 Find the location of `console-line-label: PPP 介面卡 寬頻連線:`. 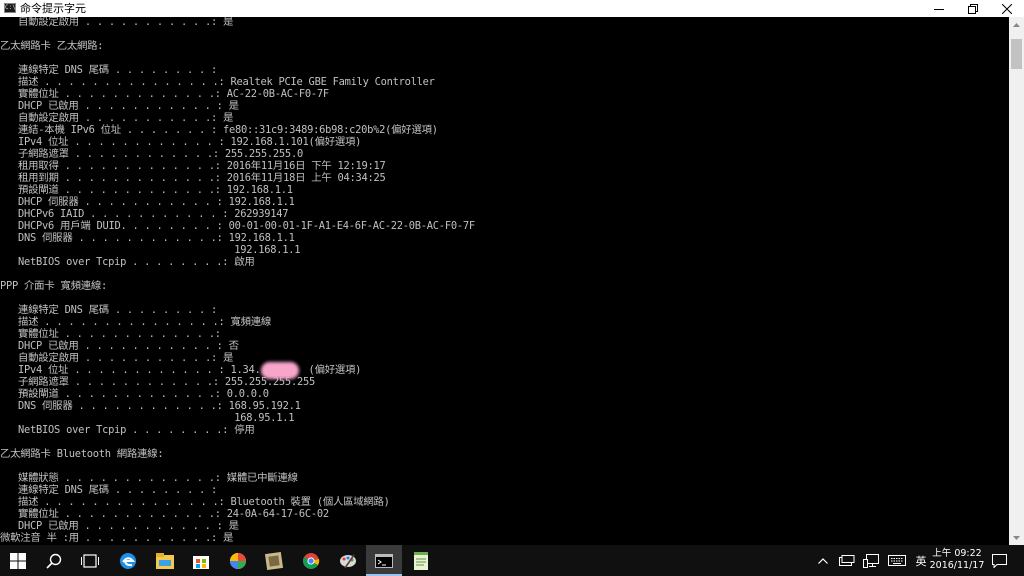

console-line-label: PPP 介面卡 寬頻連線: is located at coordinates (54, 286).